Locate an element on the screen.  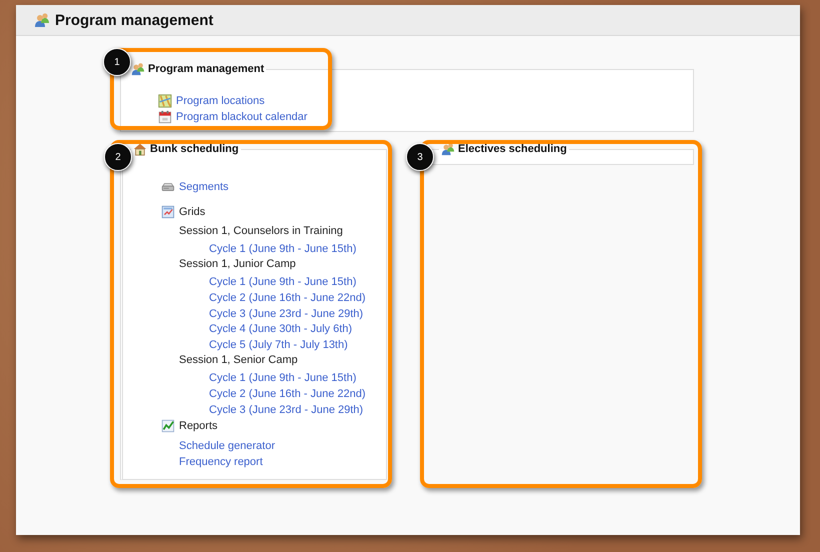
page-title: Program management is located at coordinates (134, 20).